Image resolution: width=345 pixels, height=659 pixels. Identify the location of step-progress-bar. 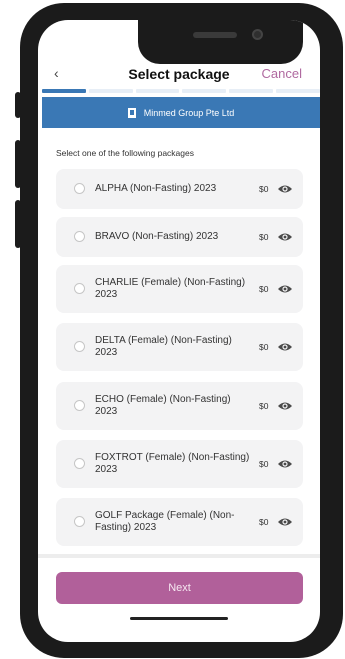
(181, 91).